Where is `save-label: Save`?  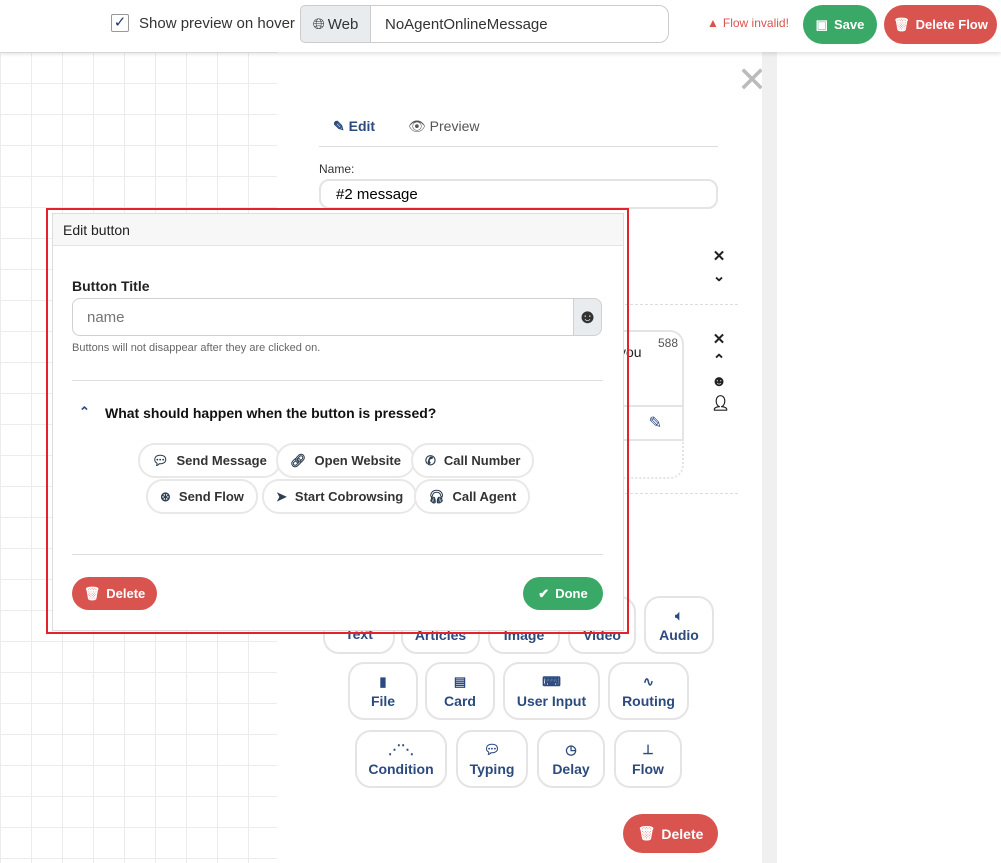 save-label: Save is located at coordinates (849, 24).